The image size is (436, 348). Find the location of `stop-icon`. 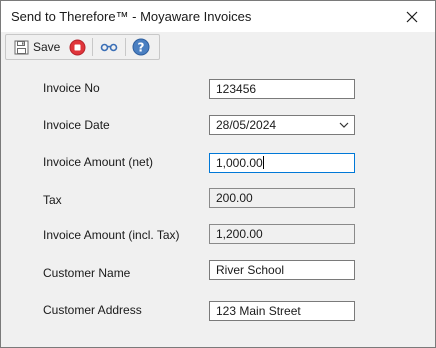

stop-icon is located at coordinates (77, 47).